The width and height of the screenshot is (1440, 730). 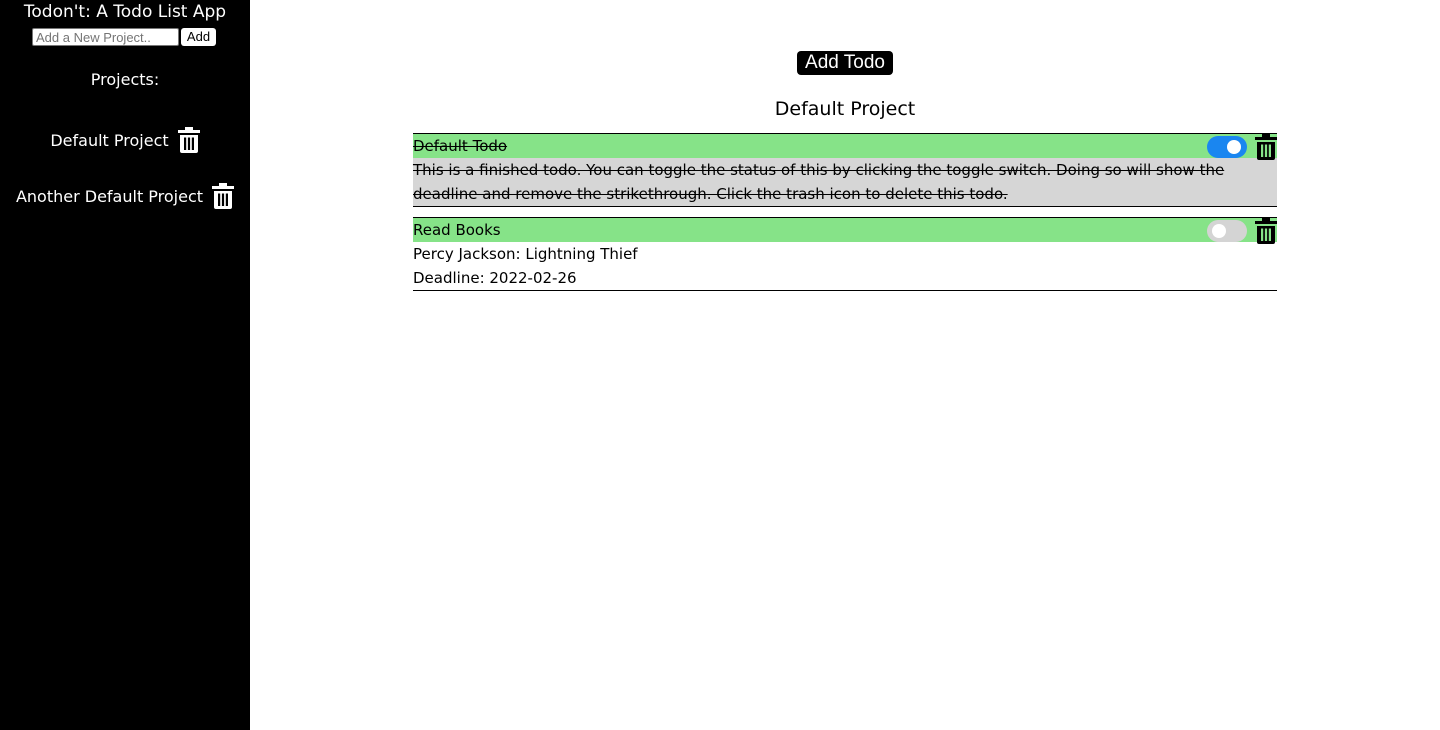 I want to click on projects-heading: Projects:, so click(x=125, y=79).